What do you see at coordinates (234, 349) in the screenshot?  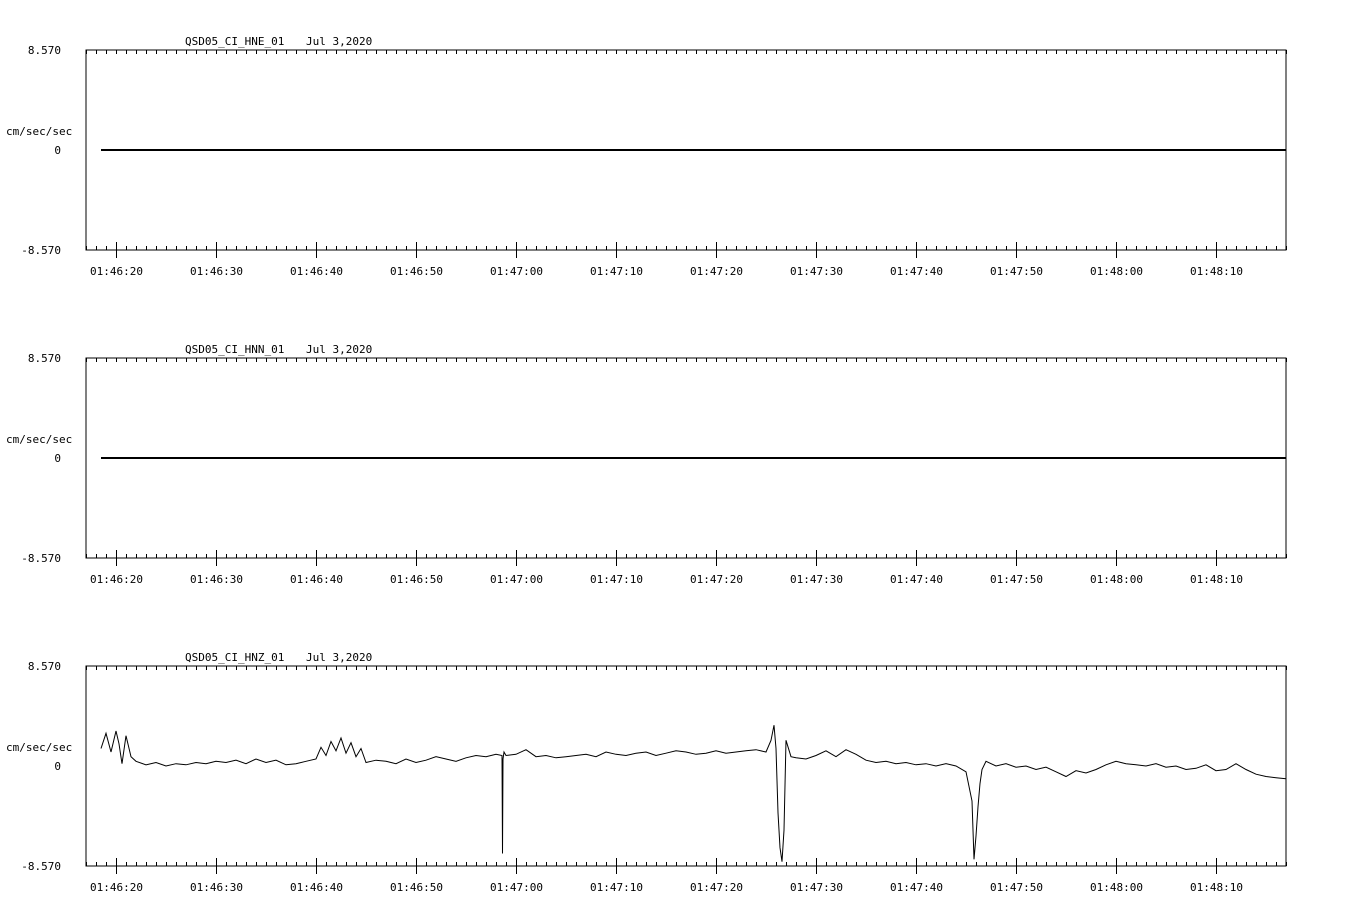 I see `panel-title: QSD05_CI_HNN_01` at bounding box center [234, 349].